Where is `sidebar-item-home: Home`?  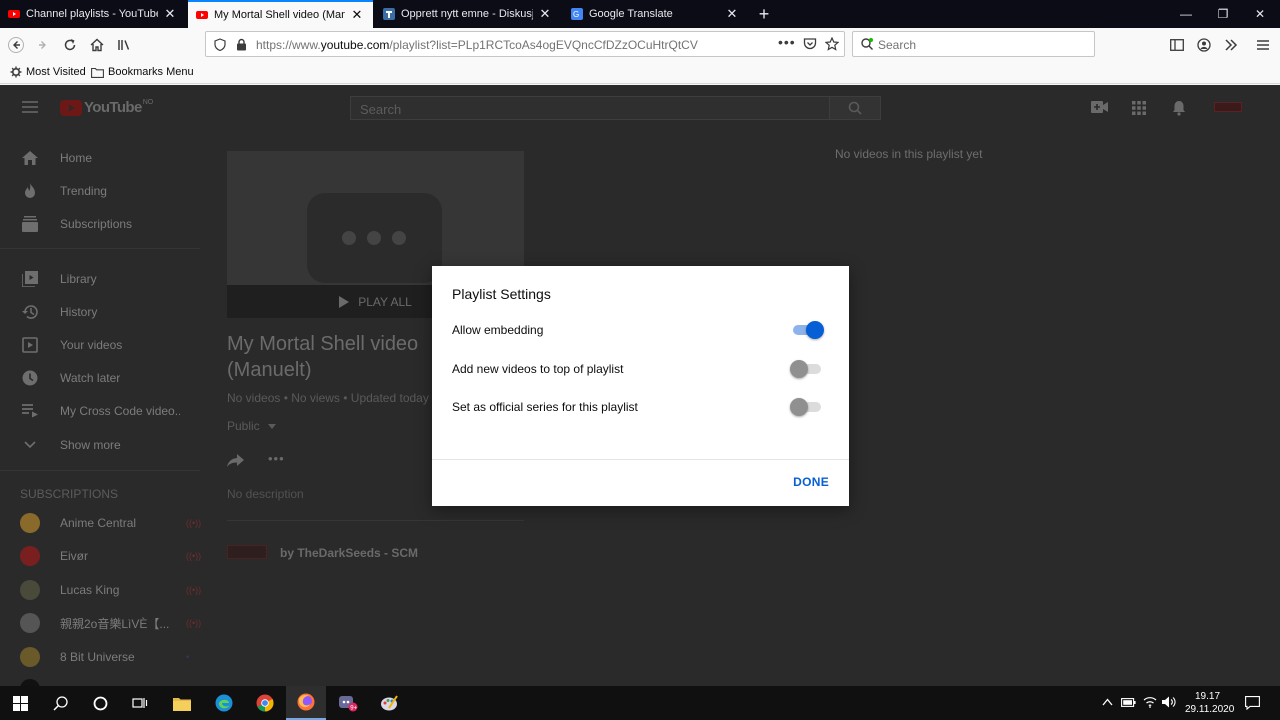 sidebar-item-home: Home is located at coordinates (100, 158).